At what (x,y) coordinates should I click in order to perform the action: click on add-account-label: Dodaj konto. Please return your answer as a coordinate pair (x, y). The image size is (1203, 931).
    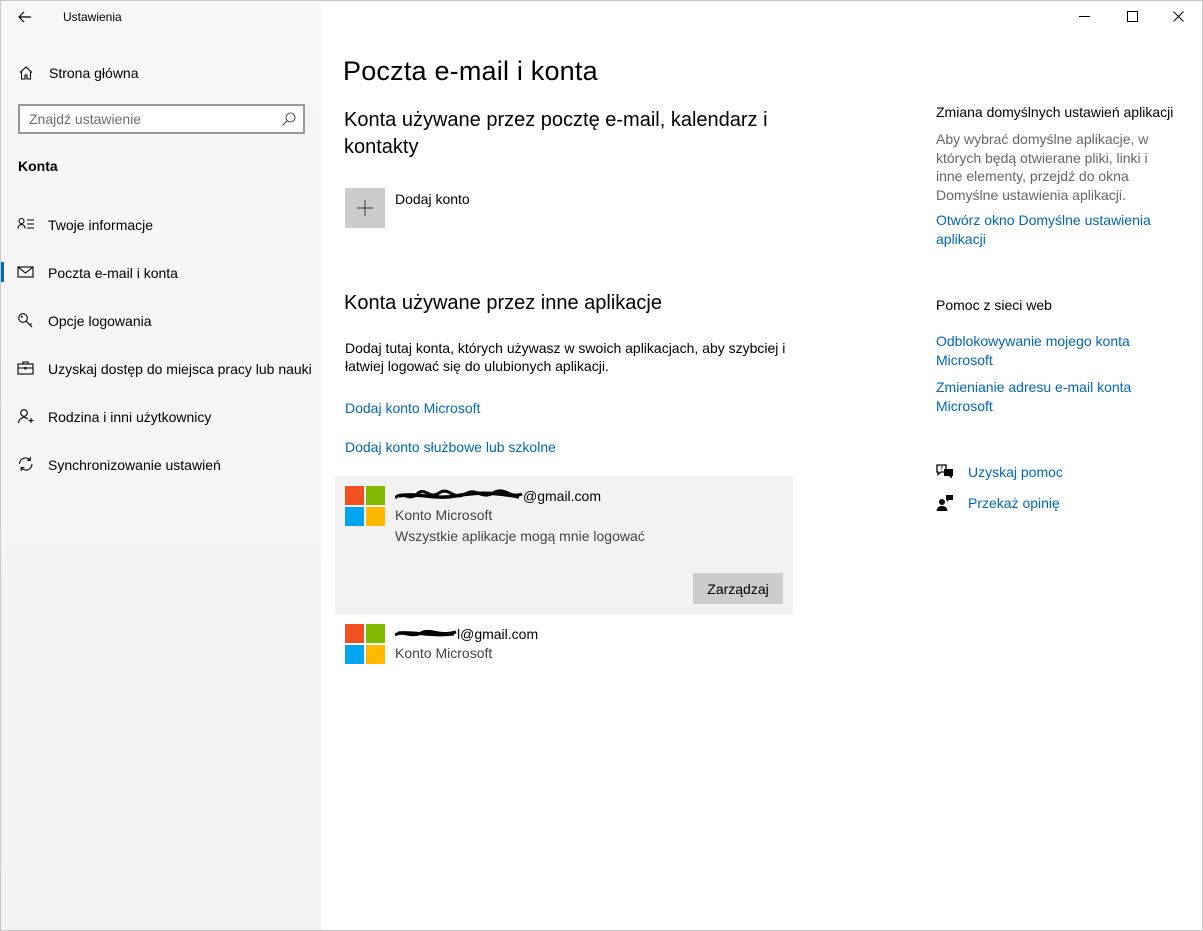
    Looking at the image, I should click on (432, 199).